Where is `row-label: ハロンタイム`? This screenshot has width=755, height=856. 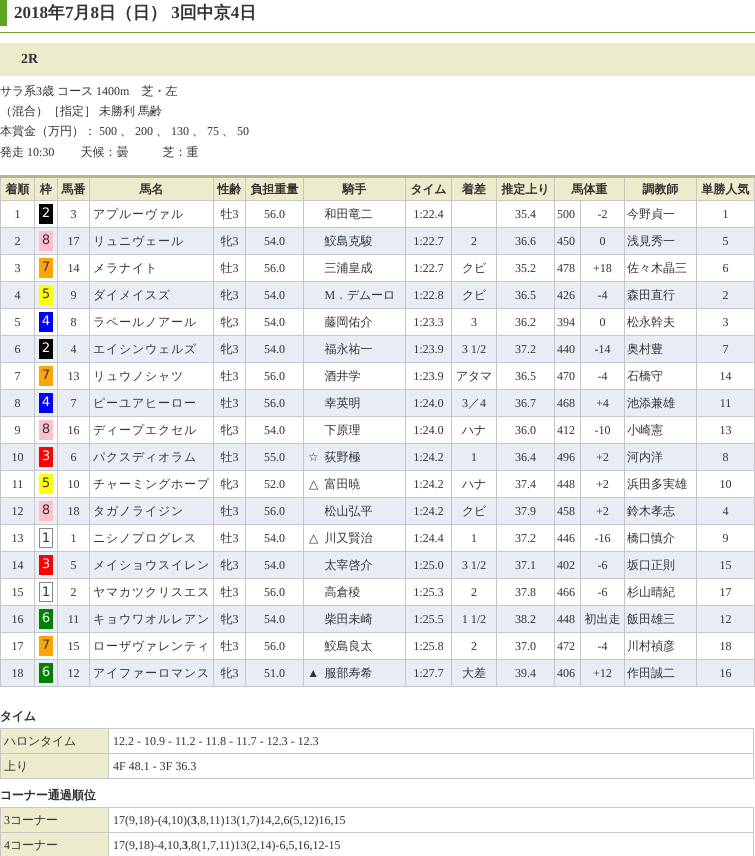
row-label: ハロンタイム is located at coordinates (54, 741).